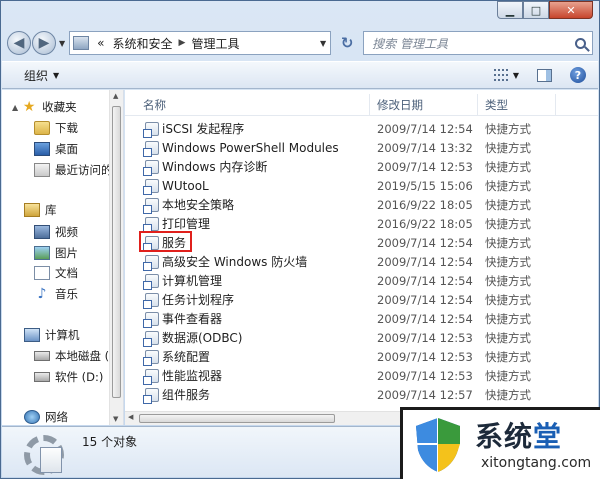 The width and height of the screenshot is (600, 479). Describe the element at coordinates (478, 43) in the screenshot. I see `search-input: 搜索 管理工具` at that location.